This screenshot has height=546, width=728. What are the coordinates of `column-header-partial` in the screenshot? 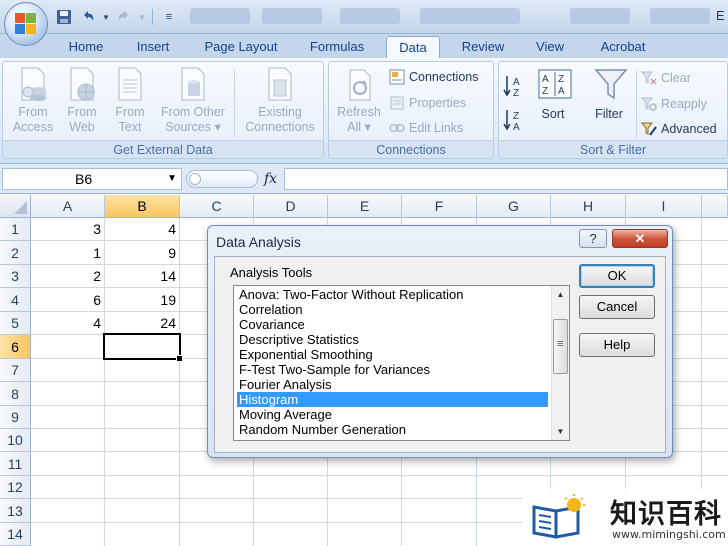 It's located at (715, 206).